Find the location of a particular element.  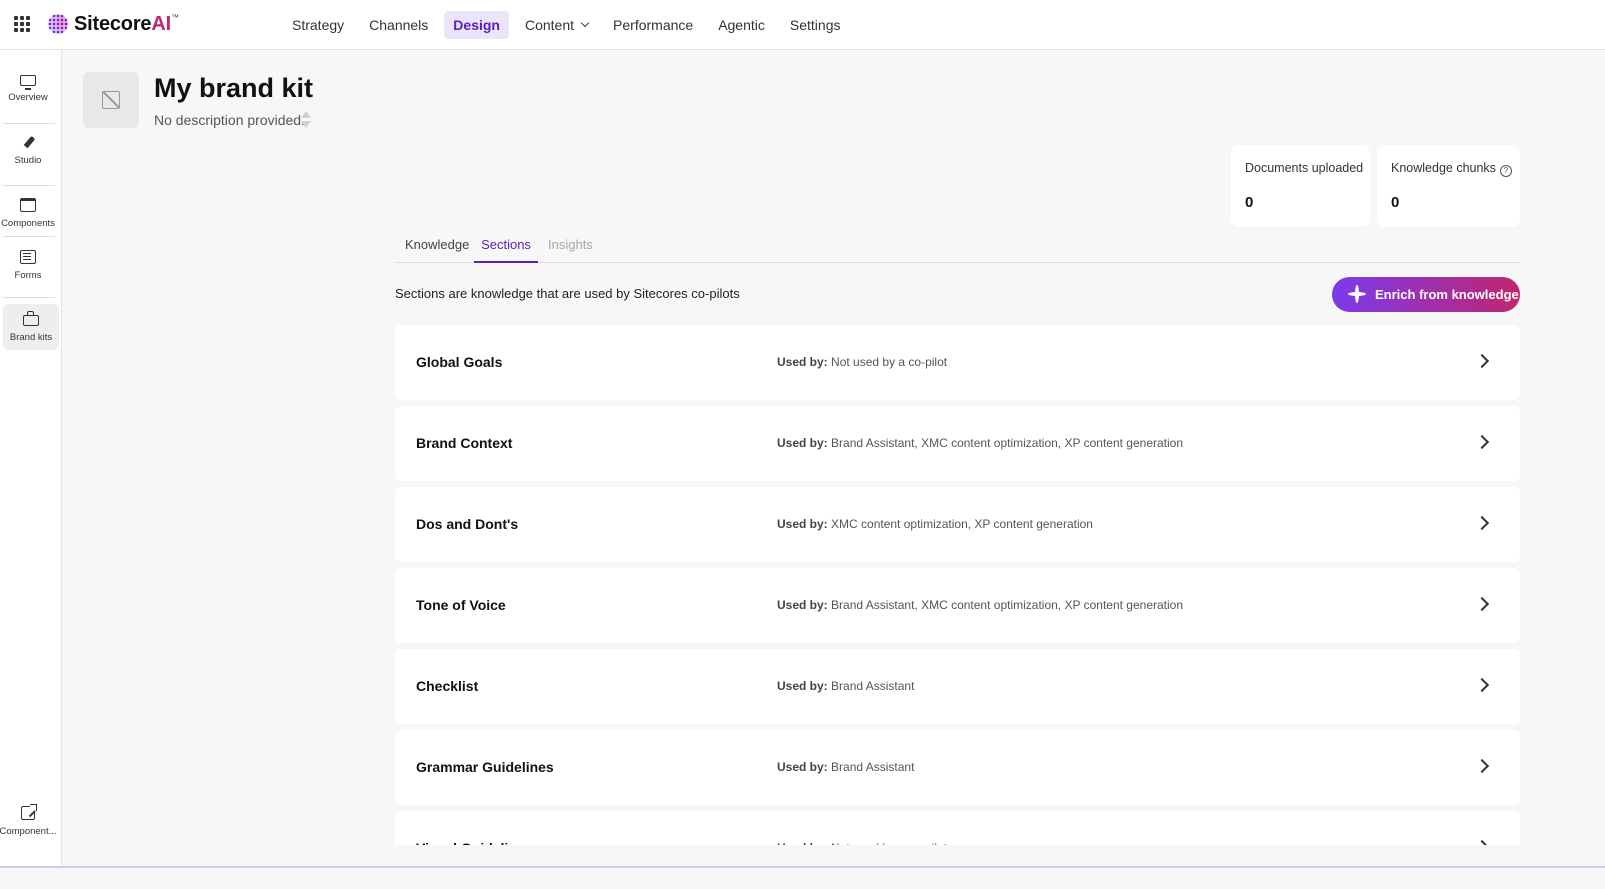

tab-insights: Insights is located at coordinates (570, 248).